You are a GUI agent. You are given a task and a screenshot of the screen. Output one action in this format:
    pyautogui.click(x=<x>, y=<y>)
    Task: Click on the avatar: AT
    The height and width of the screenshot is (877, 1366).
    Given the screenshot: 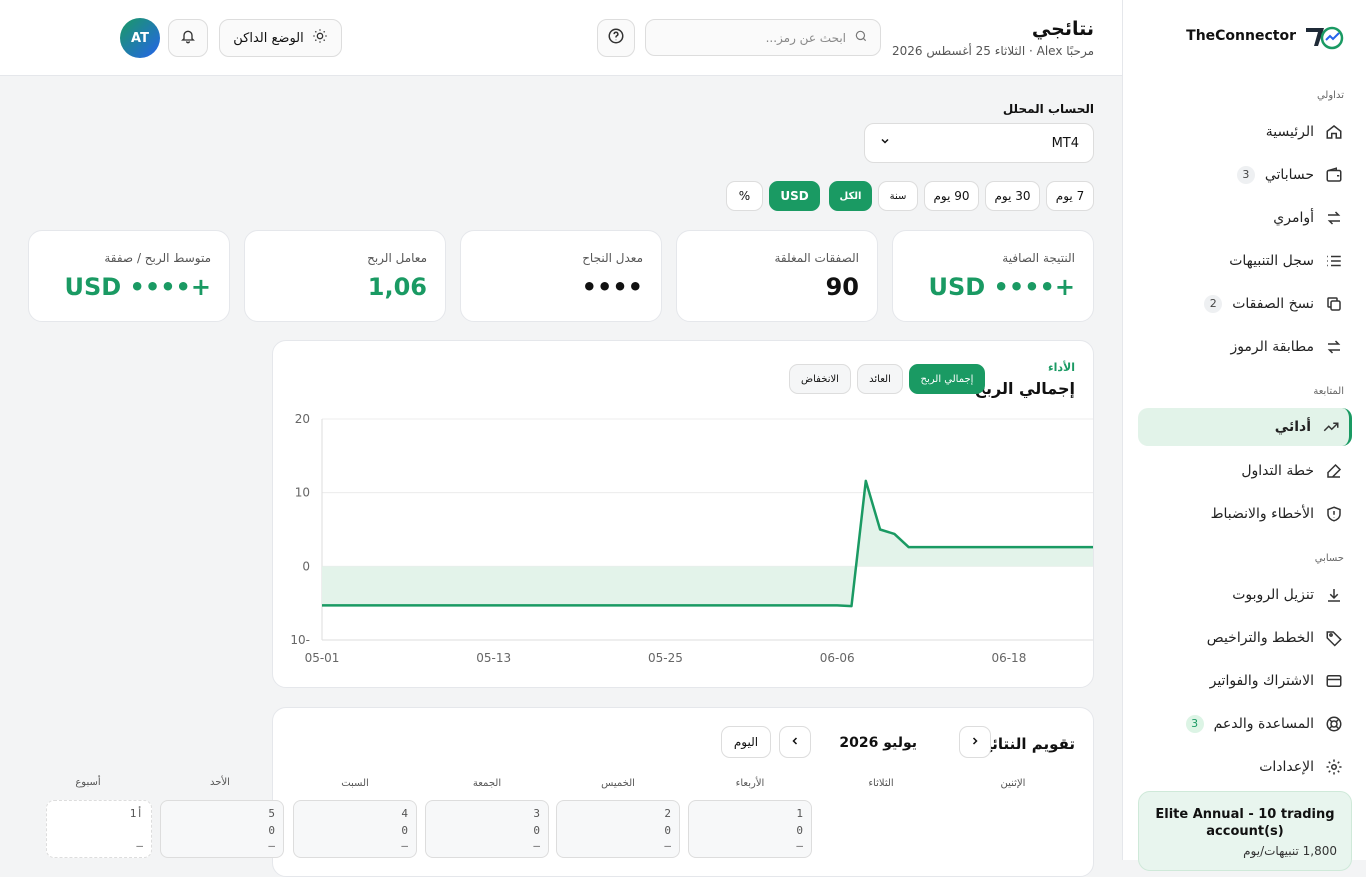 What is the action you would take?
    pyautogui.click(x=140, y=38)
    